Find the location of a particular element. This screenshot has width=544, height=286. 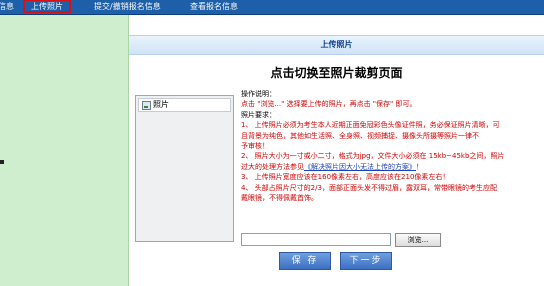

photo-label-row: 照片 is located at coordinates (184, 105).